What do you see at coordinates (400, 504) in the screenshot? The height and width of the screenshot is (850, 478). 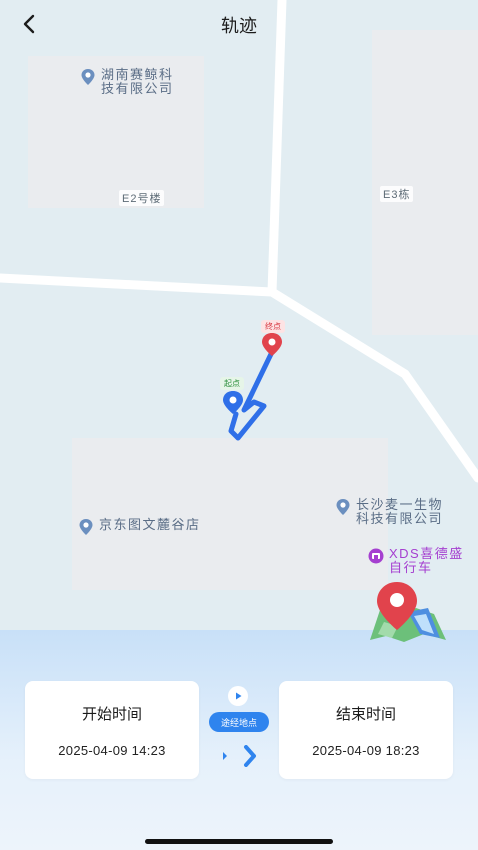 I see `poi-name-line1: 长沙麦一生物` at bounding box center [400, 504].